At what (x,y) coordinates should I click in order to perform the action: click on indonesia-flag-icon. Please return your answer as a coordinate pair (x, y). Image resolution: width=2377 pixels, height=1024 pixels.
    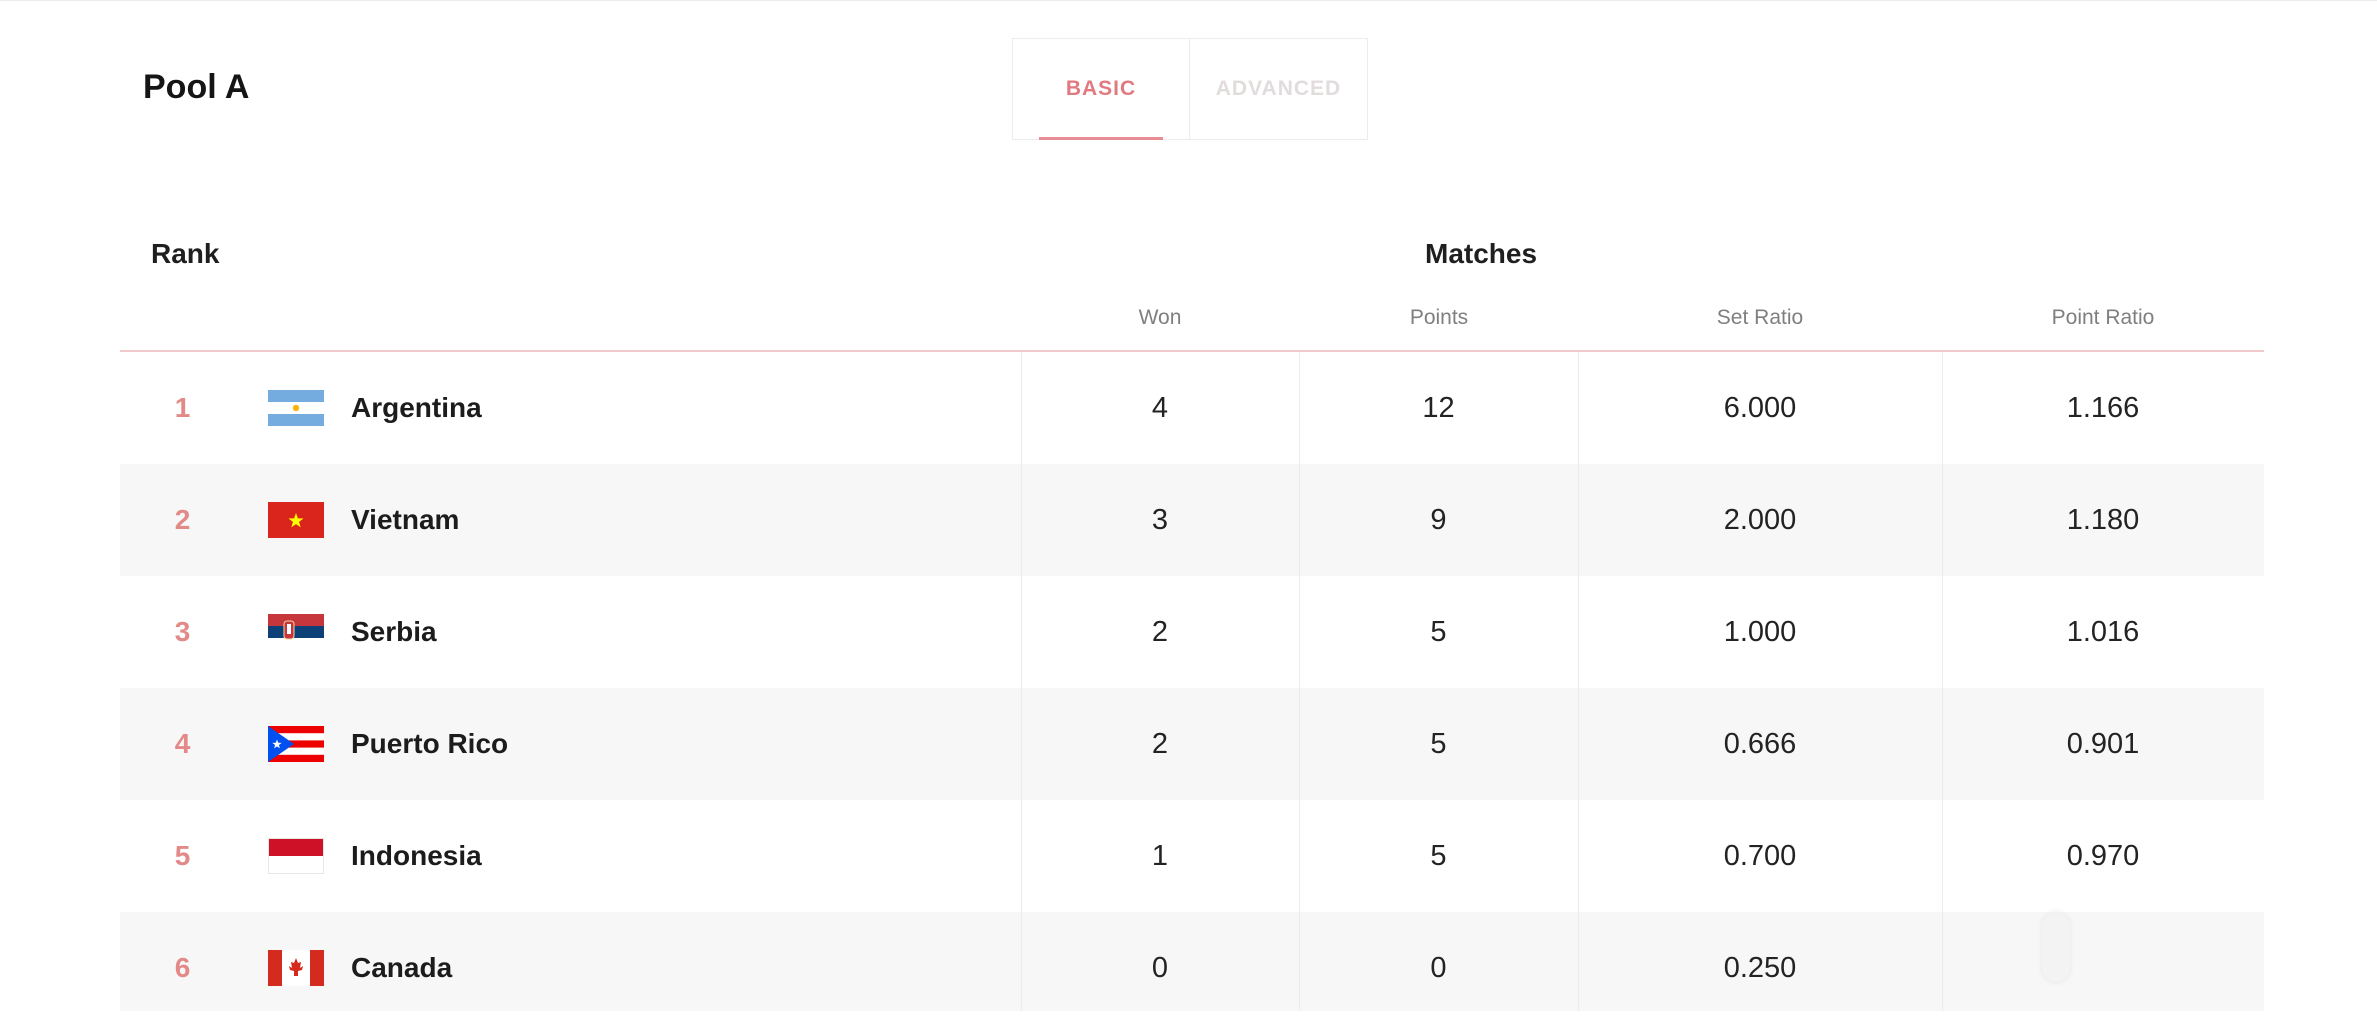
    Looking at the image, I should click on (296, 856).